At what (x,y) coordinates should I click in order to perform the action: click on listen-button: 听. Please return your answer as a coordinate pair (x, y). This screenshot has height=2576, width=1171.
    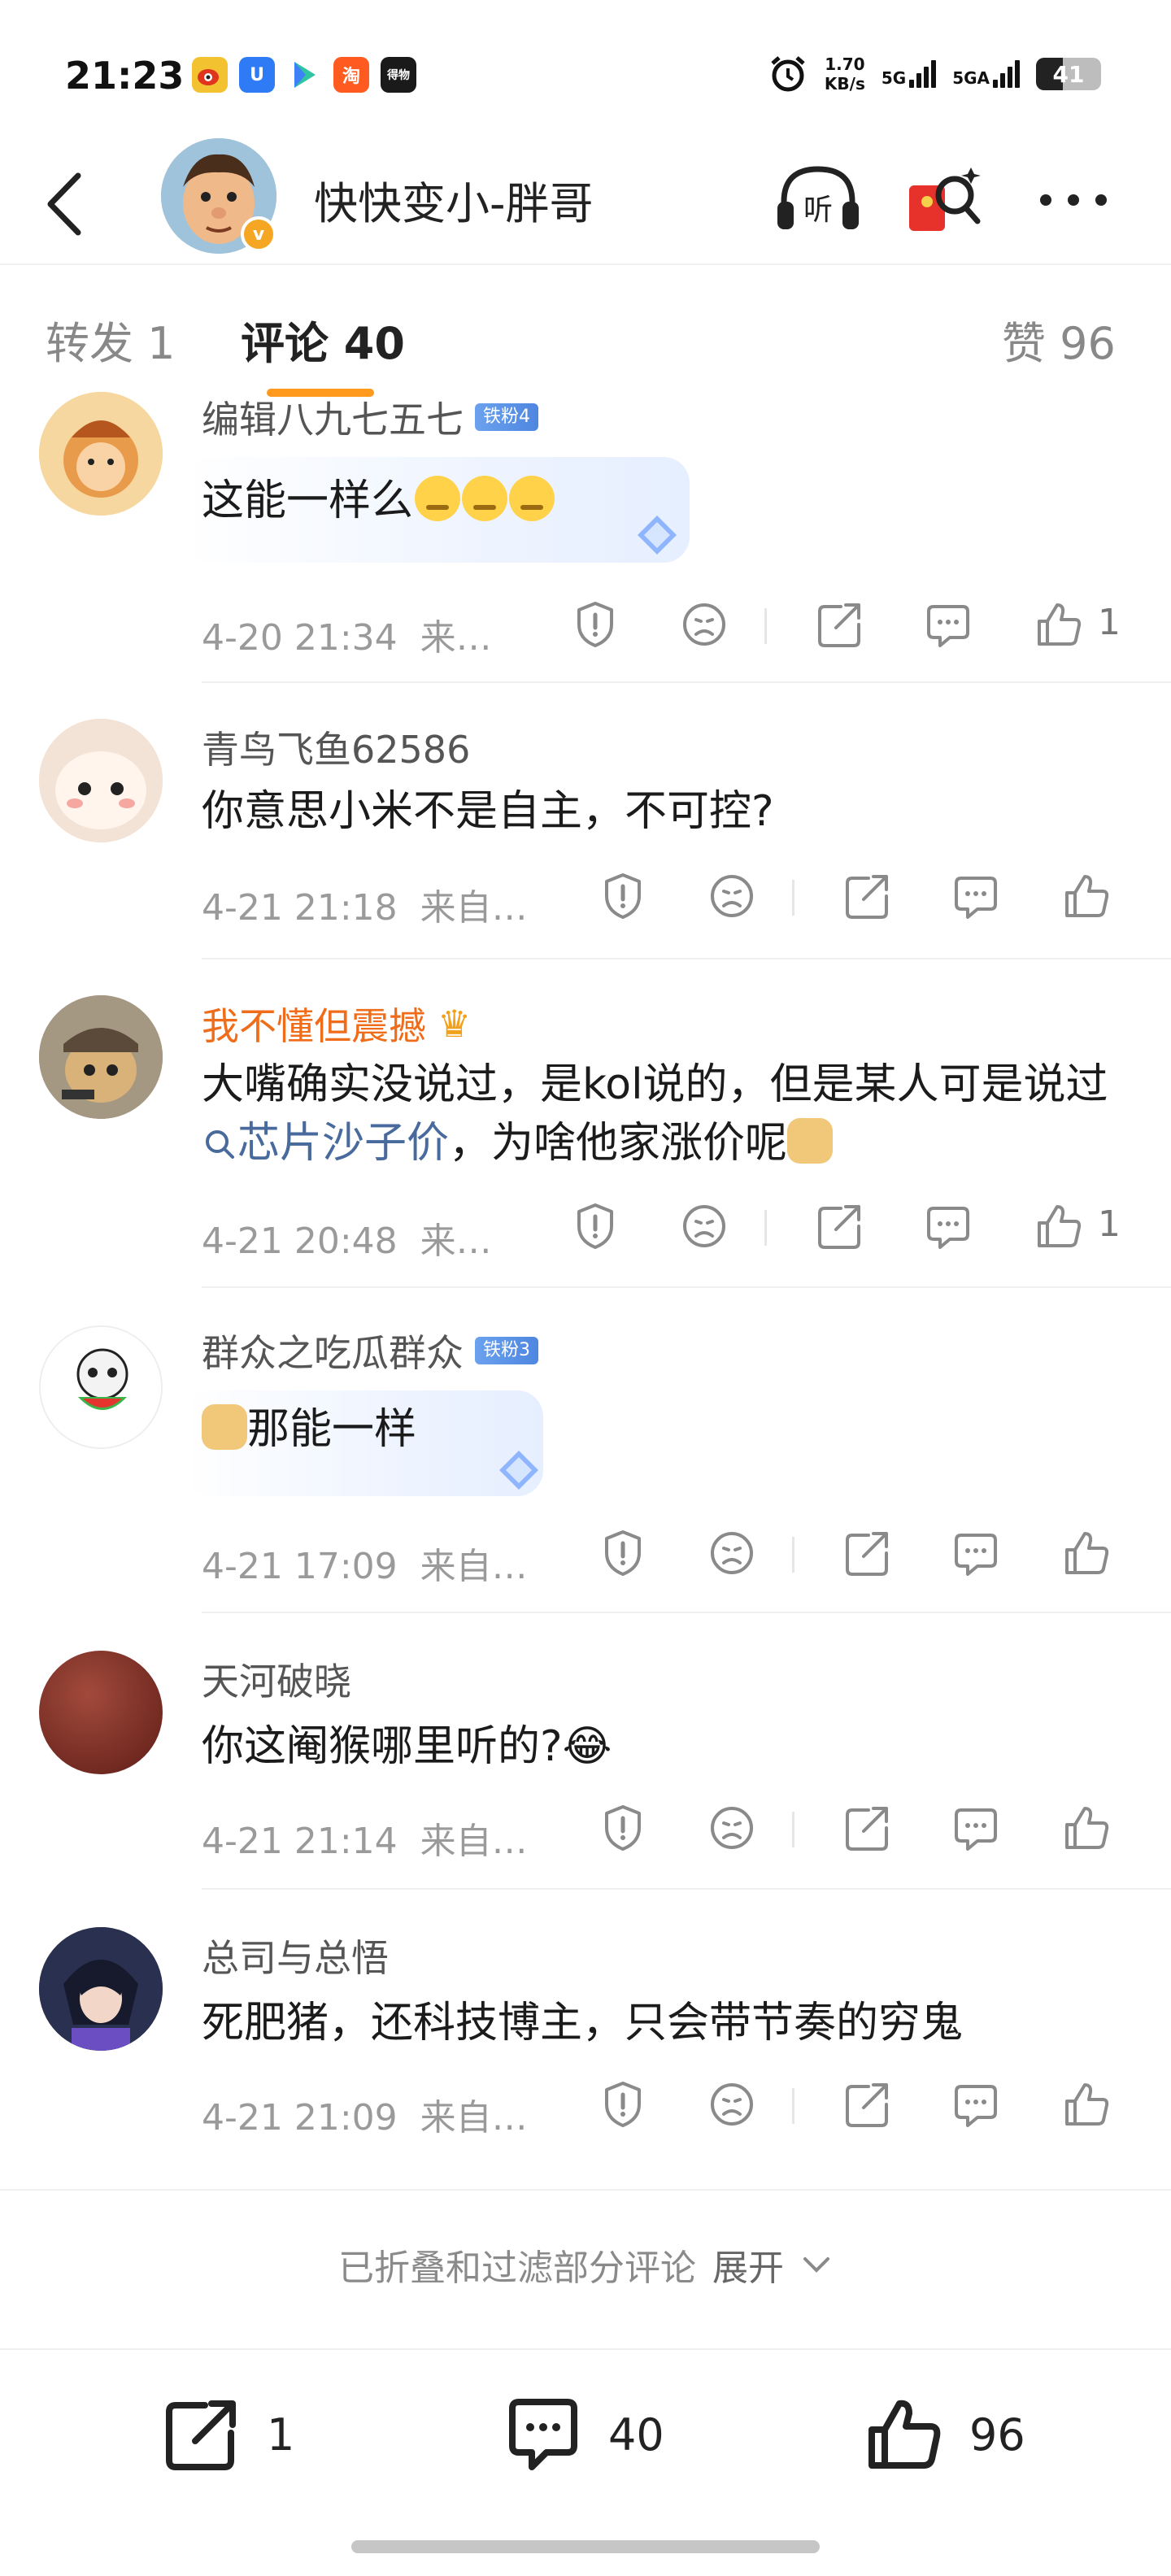
    Looking at the image, I should click on (819, 202).